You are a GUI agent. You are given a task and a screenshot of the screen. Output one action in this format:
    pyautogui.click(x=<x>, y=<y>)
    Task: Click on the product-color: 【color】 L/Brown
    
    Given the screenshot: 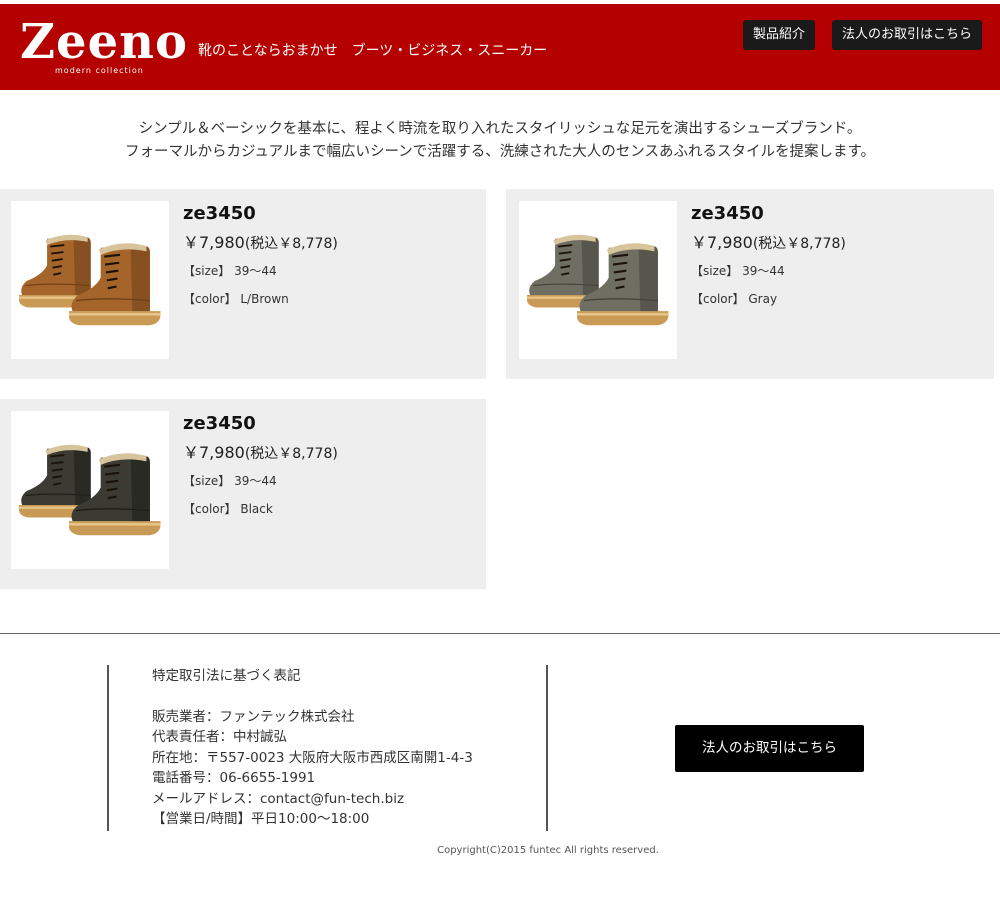 What is the action you would take?
    pyautogui.click(x=236, y=299)
    